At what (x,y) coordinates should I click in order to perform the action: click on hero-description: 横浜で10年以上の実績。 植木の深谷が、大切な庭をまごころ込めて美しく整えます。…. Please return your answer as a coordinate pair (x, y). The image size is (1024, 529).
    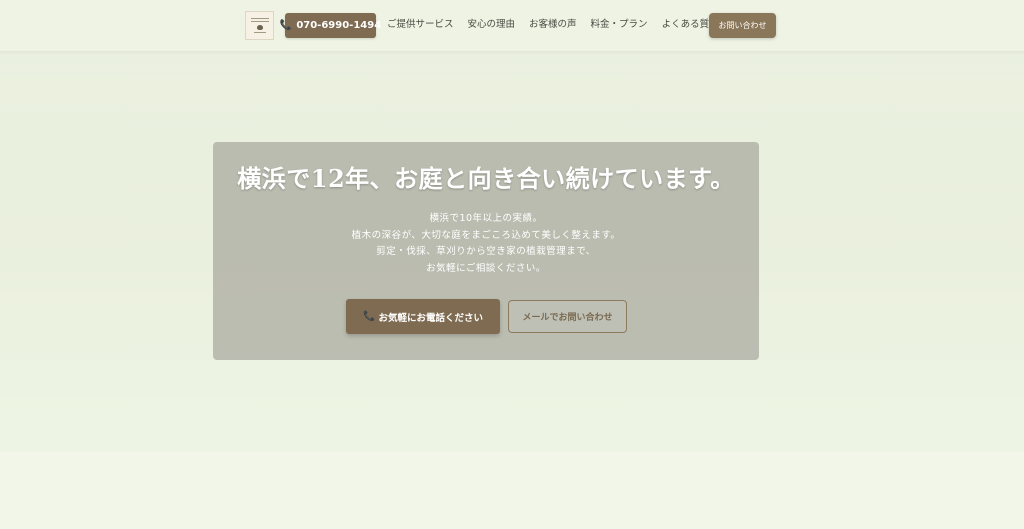
    Looking at the image, I should click on (486, 244).